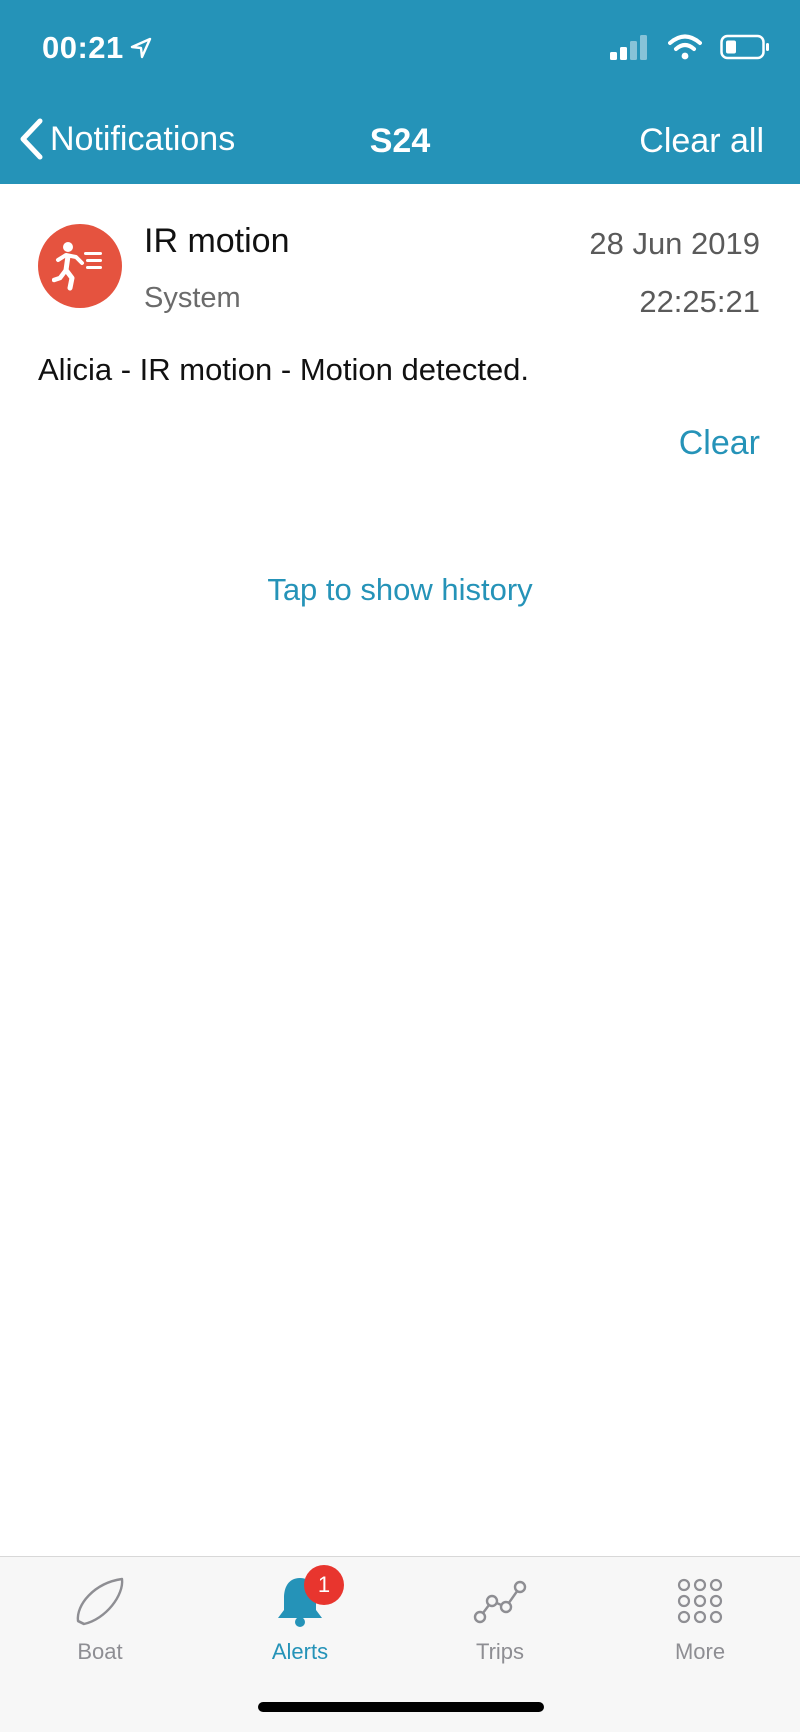  What do you see at coordinates (744, 47) in the screenshot?
I see `battery-icon` at bounding box center [744, 47].